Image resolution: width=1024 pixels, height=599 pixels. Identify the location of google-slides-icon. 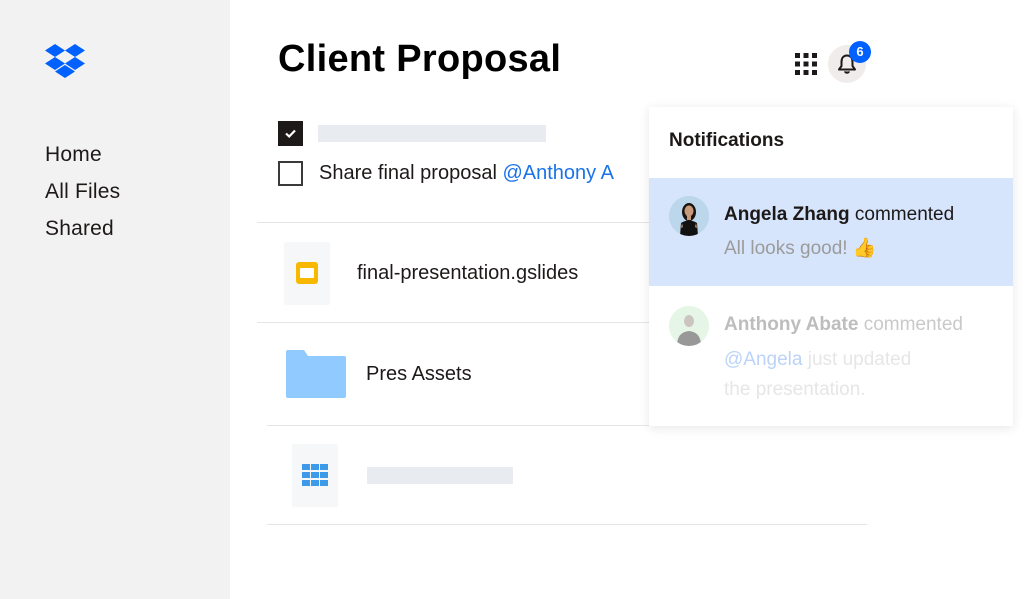
(307, 273).